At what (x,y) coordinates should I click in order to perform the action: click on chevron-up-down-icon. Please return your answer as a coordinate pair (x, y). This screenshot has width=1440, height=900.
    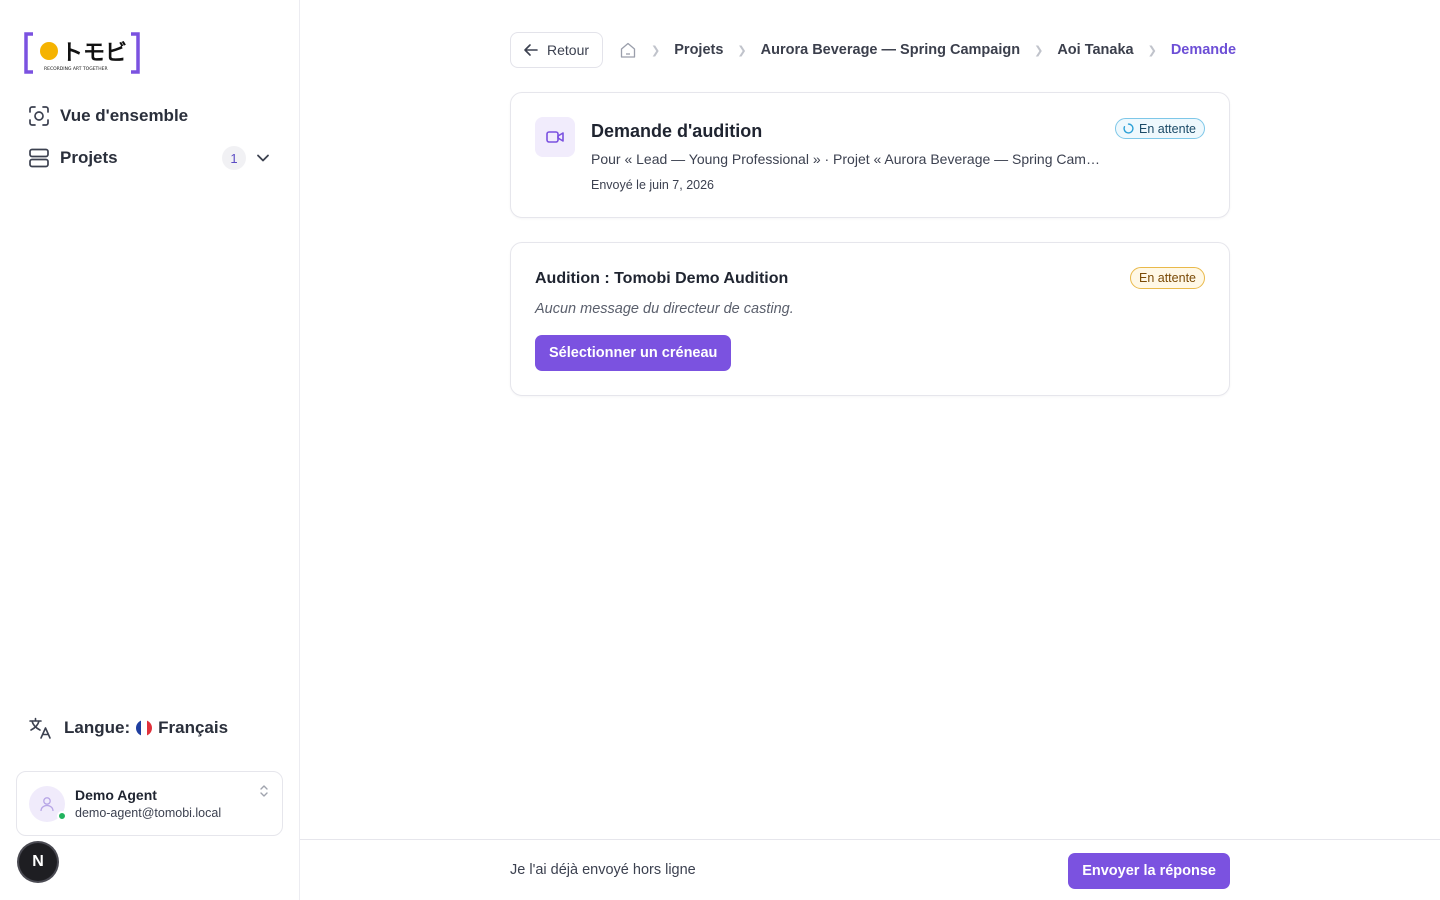
    Looking at the image, I should click on (264, 793).